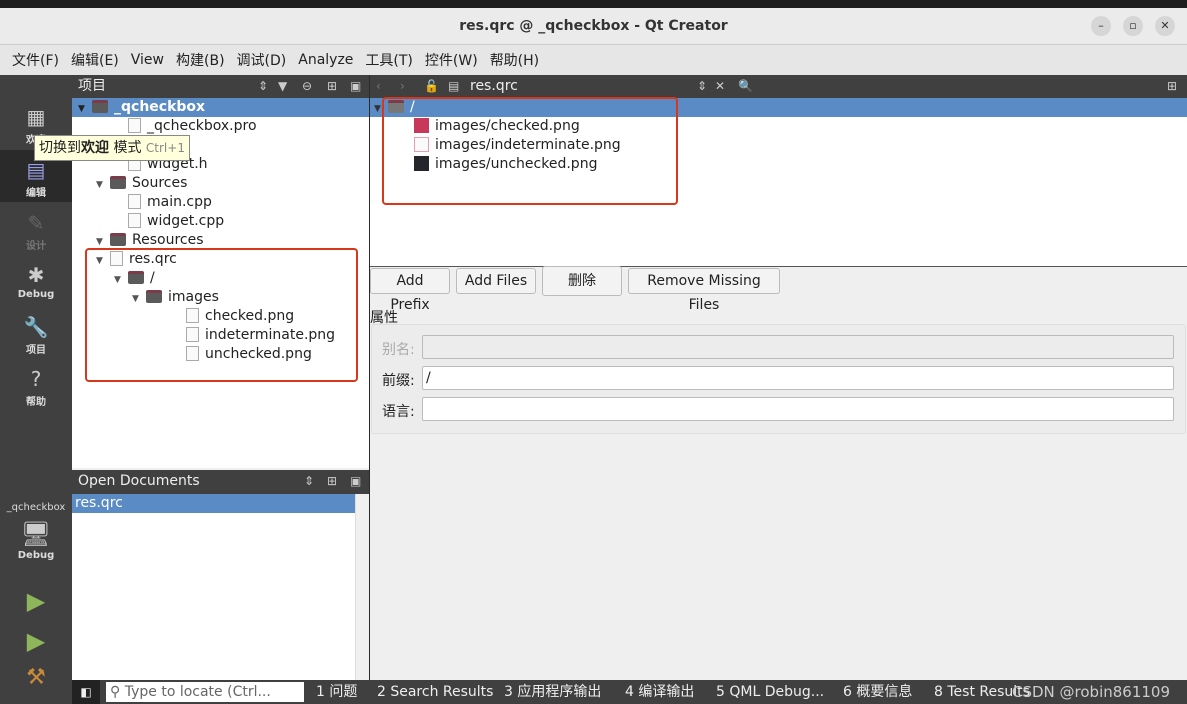  I want to click on tab-issues: 1 问题, so click(336, 692).